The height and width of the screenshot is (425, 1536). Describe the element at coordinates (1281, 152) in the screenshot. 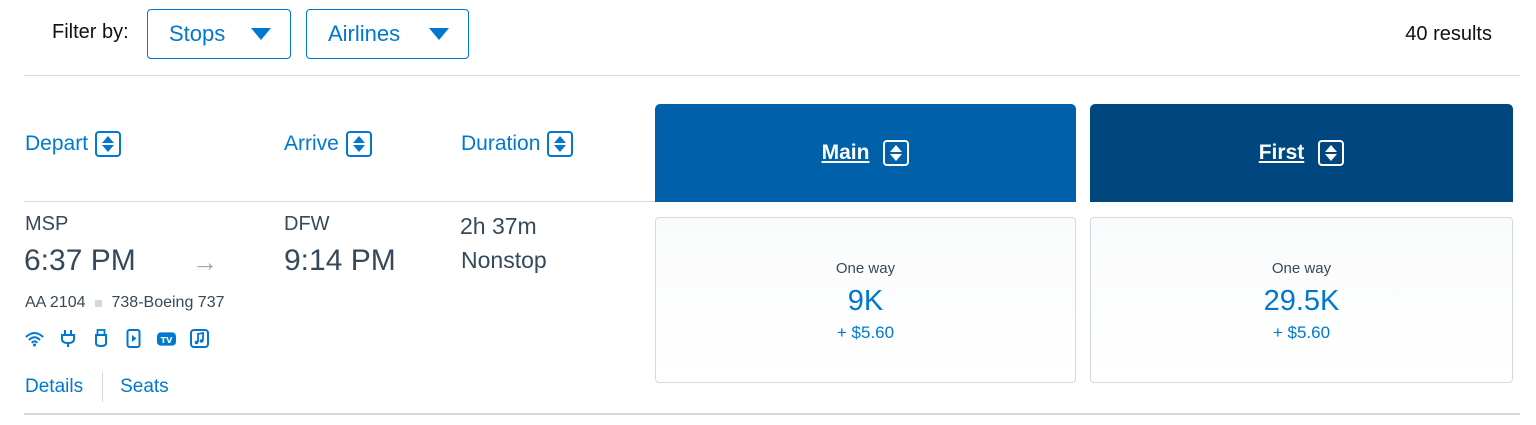

I see `first-cabin-label: First` at that location.